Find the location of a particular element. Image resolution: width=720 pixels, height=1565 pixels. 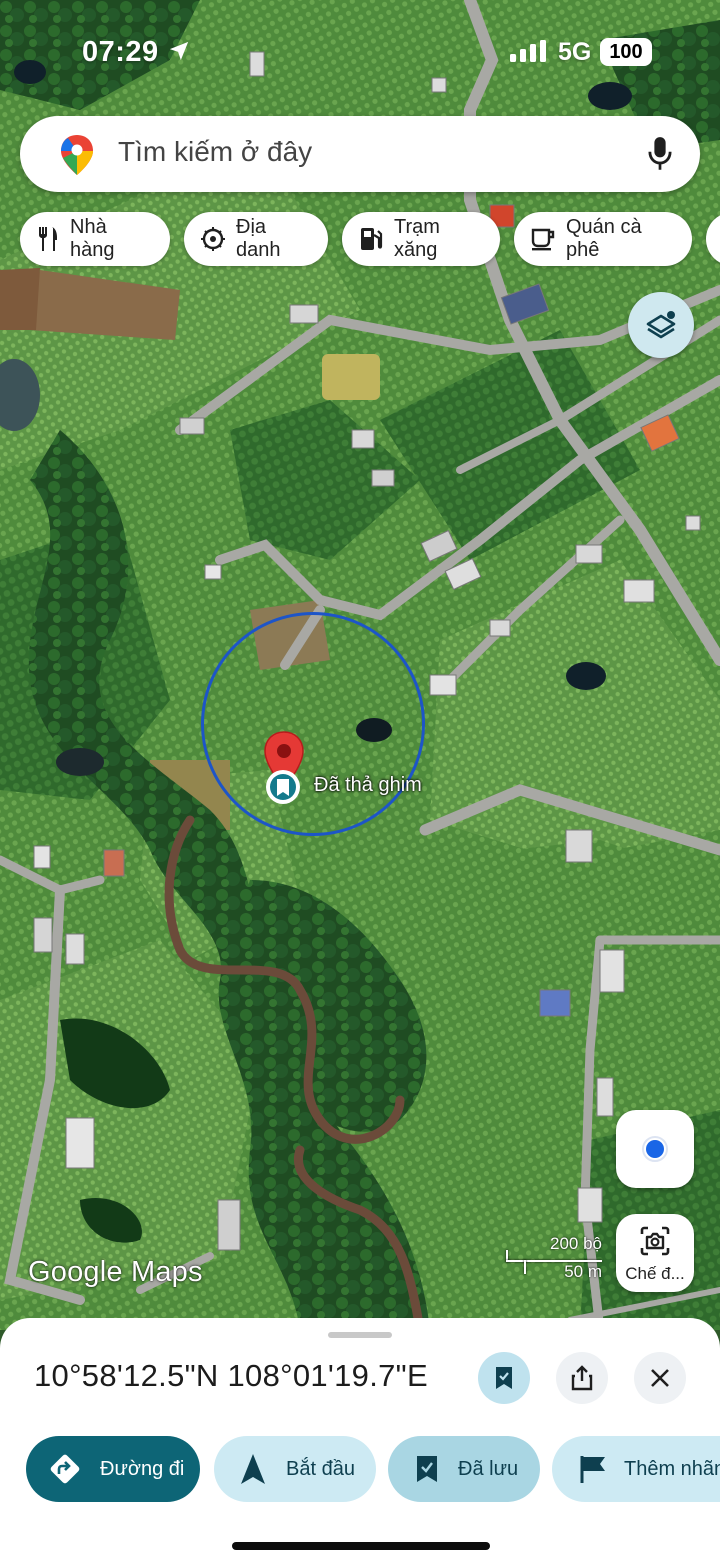

map-layers-button is located at coordinates (661, 325).